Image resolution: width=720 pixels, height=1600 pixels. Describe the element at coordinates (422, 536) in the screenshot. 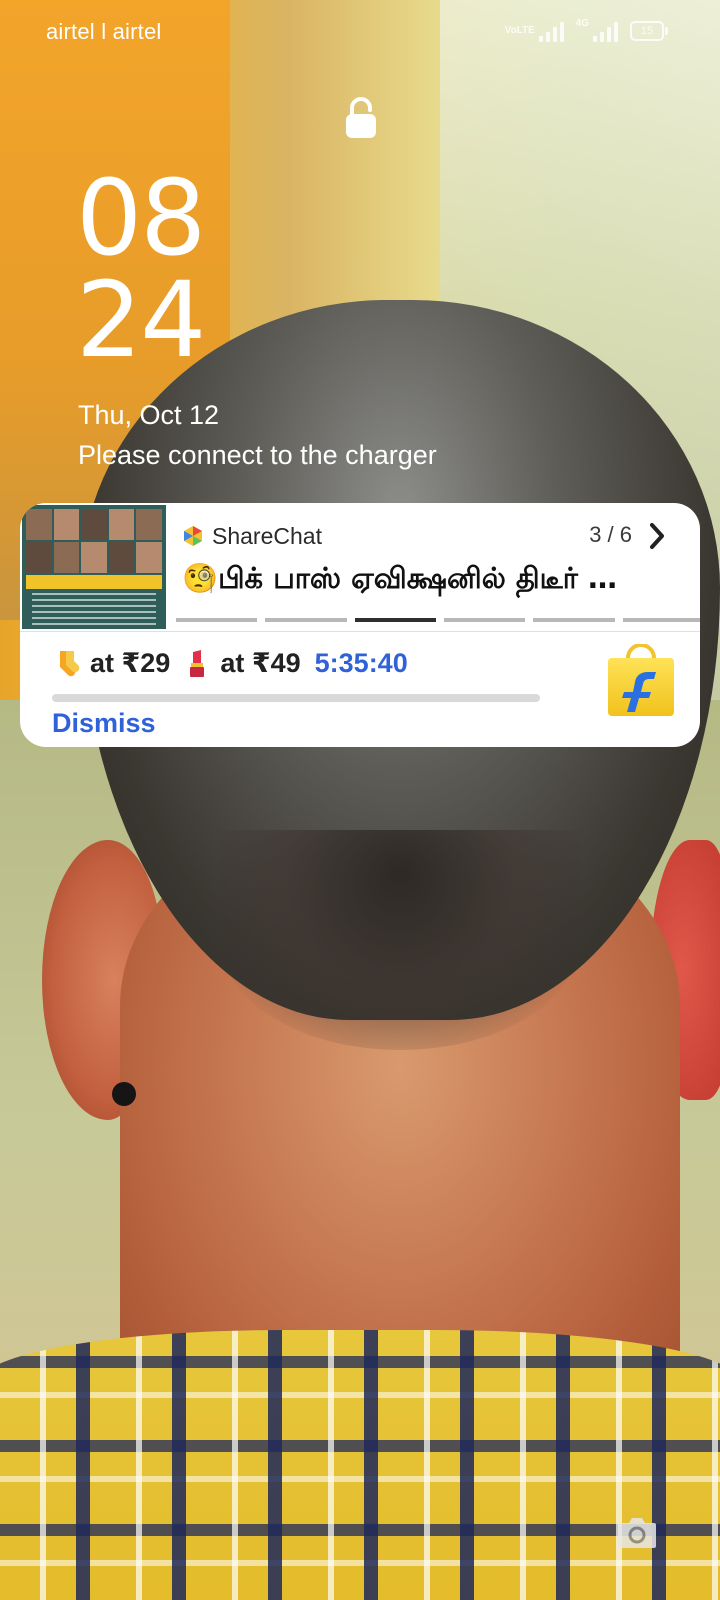

I see `sharechat-header: ShareChat 3 / 6` at that location.